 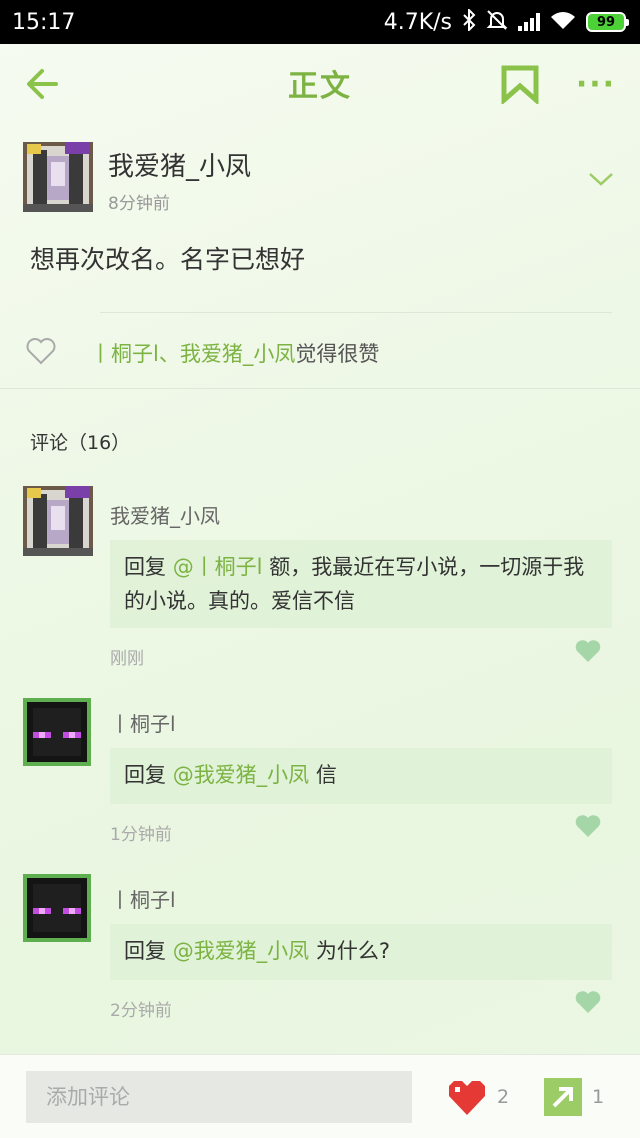 What do you see at coordinates (141, 835) in the screenshot?
I see `comment-timestamp: 1分钟前` at bounding box center [141, 835].